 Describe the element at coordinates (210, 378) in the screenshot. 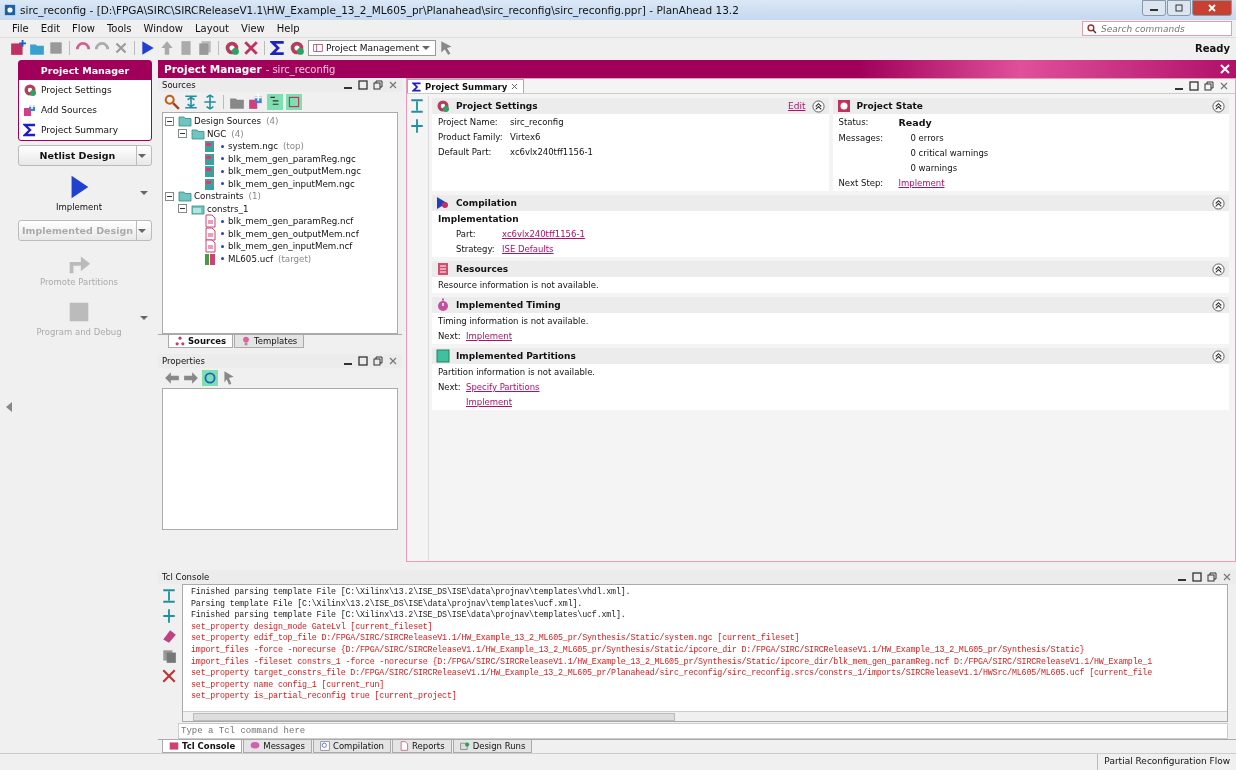

I see `sync-icon` at that location.